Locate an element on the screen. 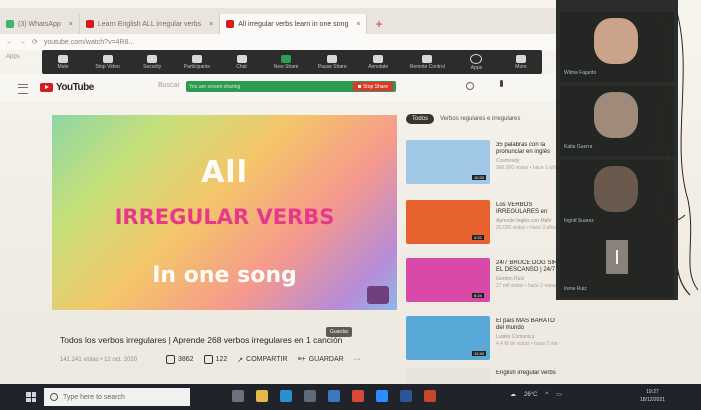 The width and height of the screenshot is (701, 410). tab-label: Learn English ALL irregular verbs is located at coordinates (149, 24).